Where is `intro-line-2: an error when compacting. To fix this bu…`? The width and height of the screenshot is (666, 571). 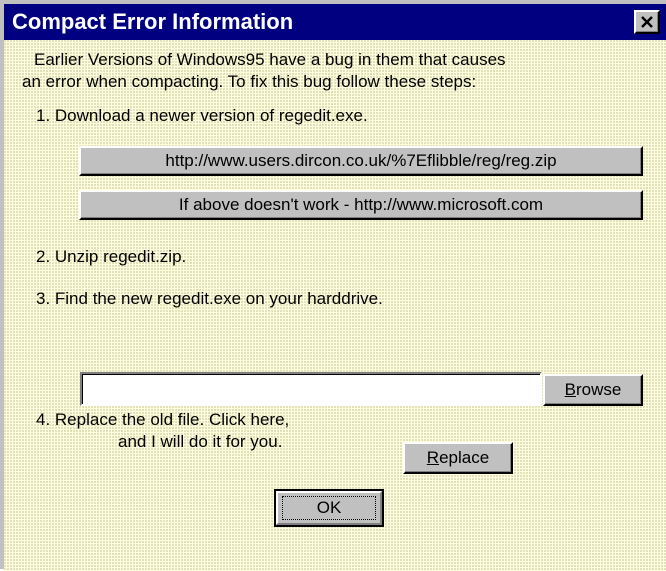 intro-line-2: an error when compacting. To fix this bu… is located at coordinates (249, 81).